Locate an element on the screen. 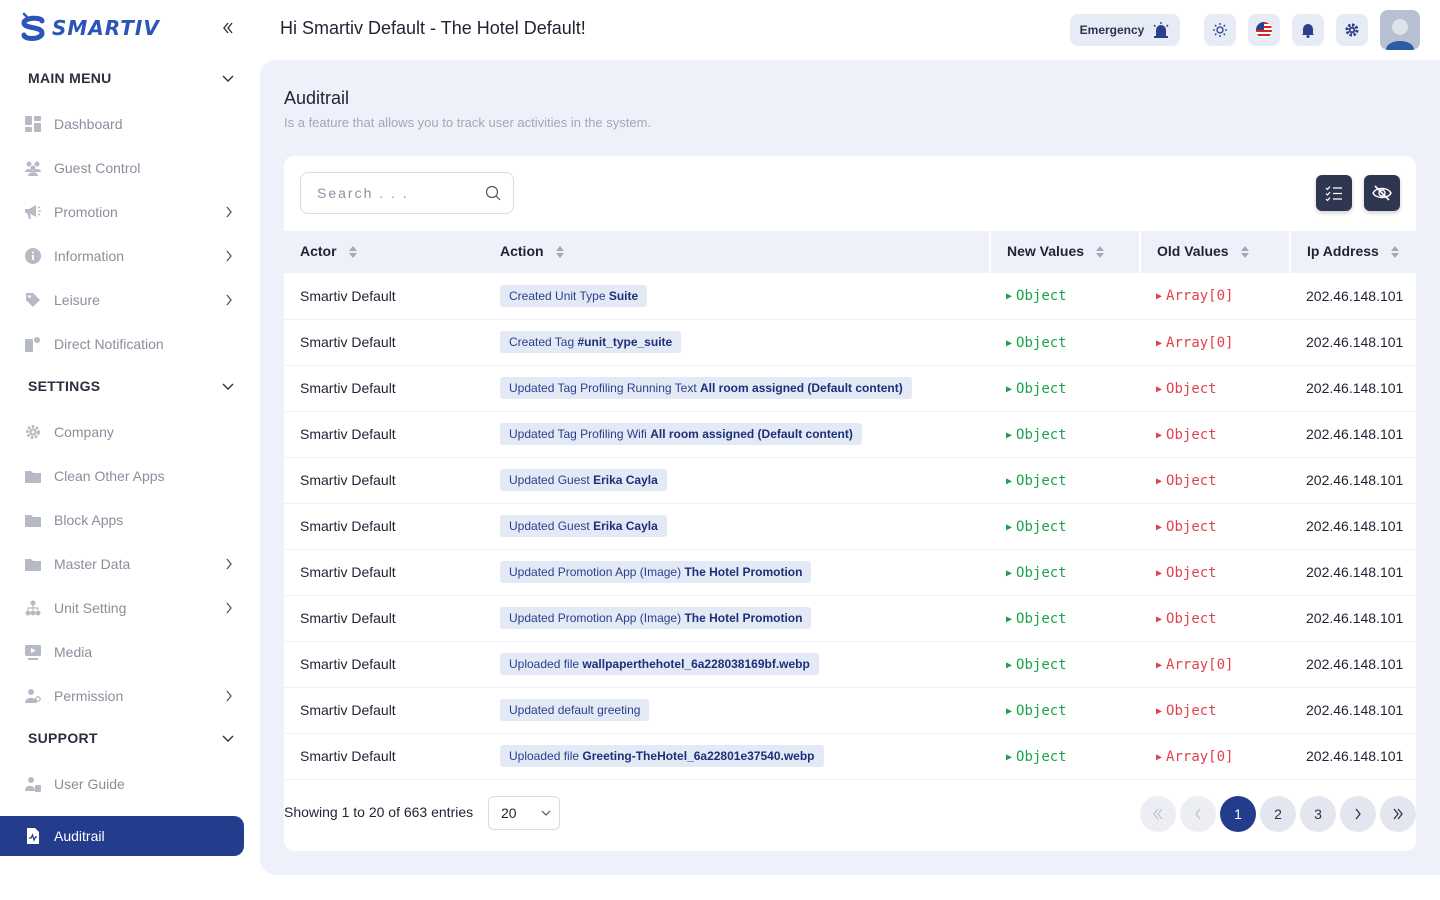  hide-columns-button is located at coordinates (1382, 193).